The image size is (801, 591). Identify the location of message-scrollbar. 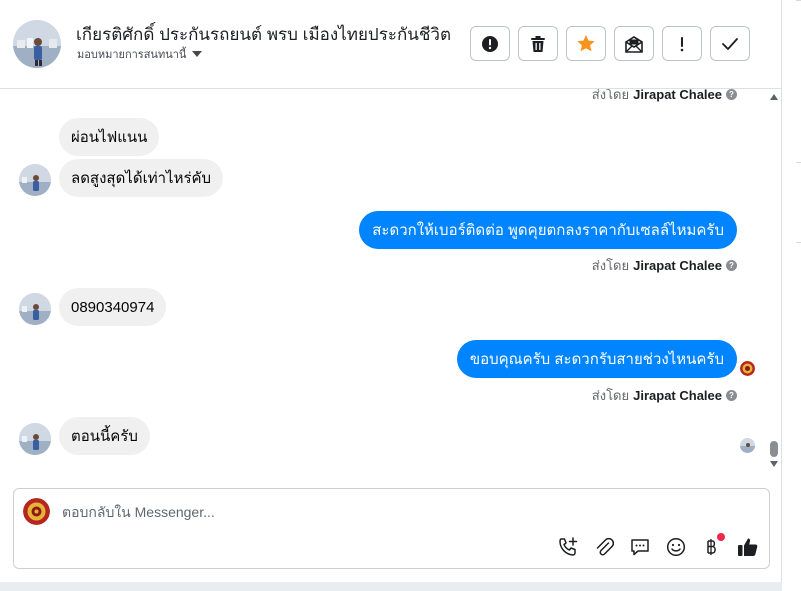
(774, 284).